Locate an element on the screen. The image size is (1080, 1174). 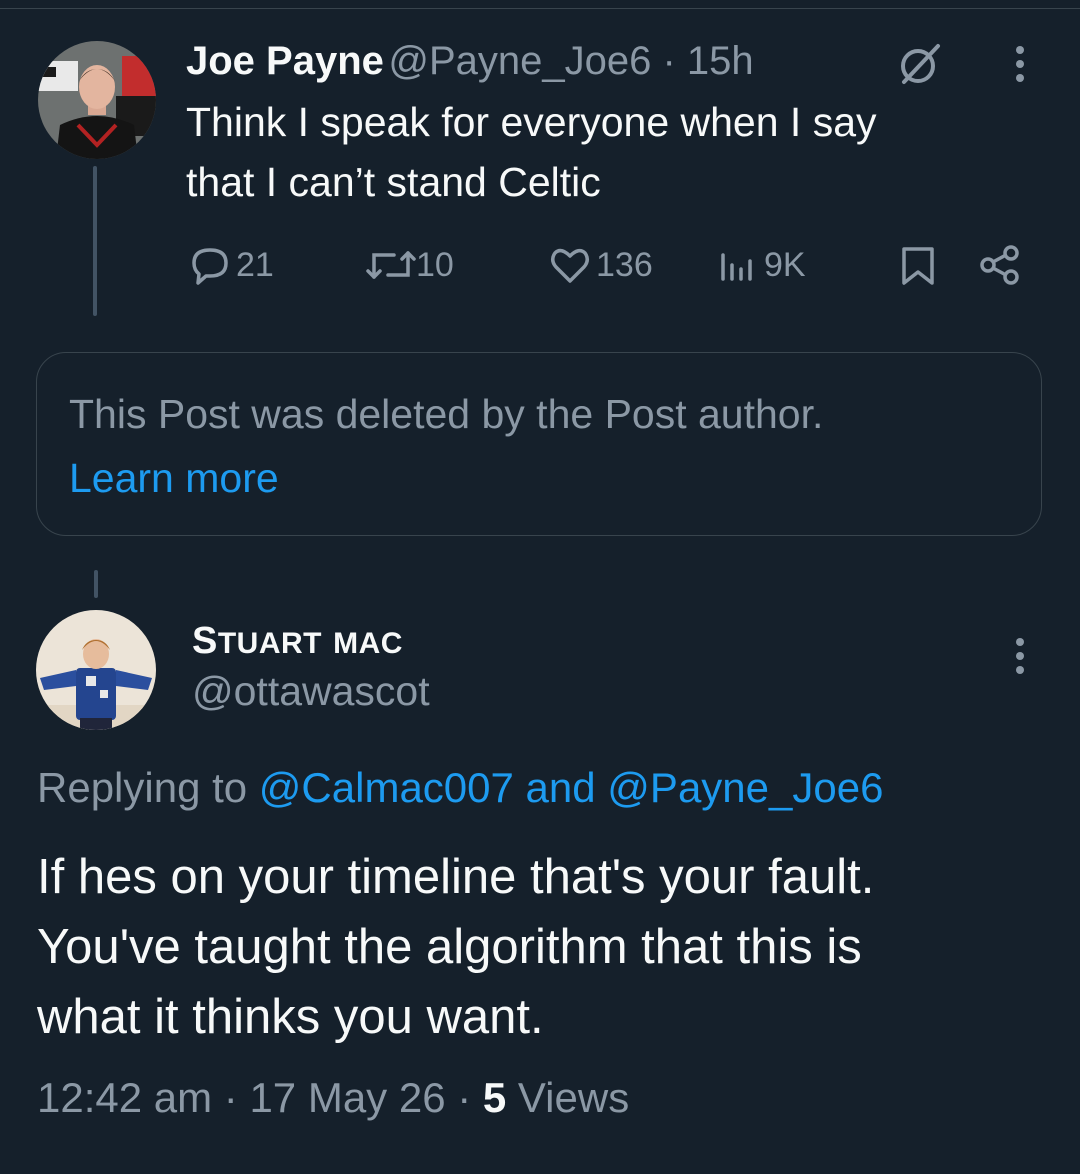
bookmark-icon is located at coordinates (918, 266).